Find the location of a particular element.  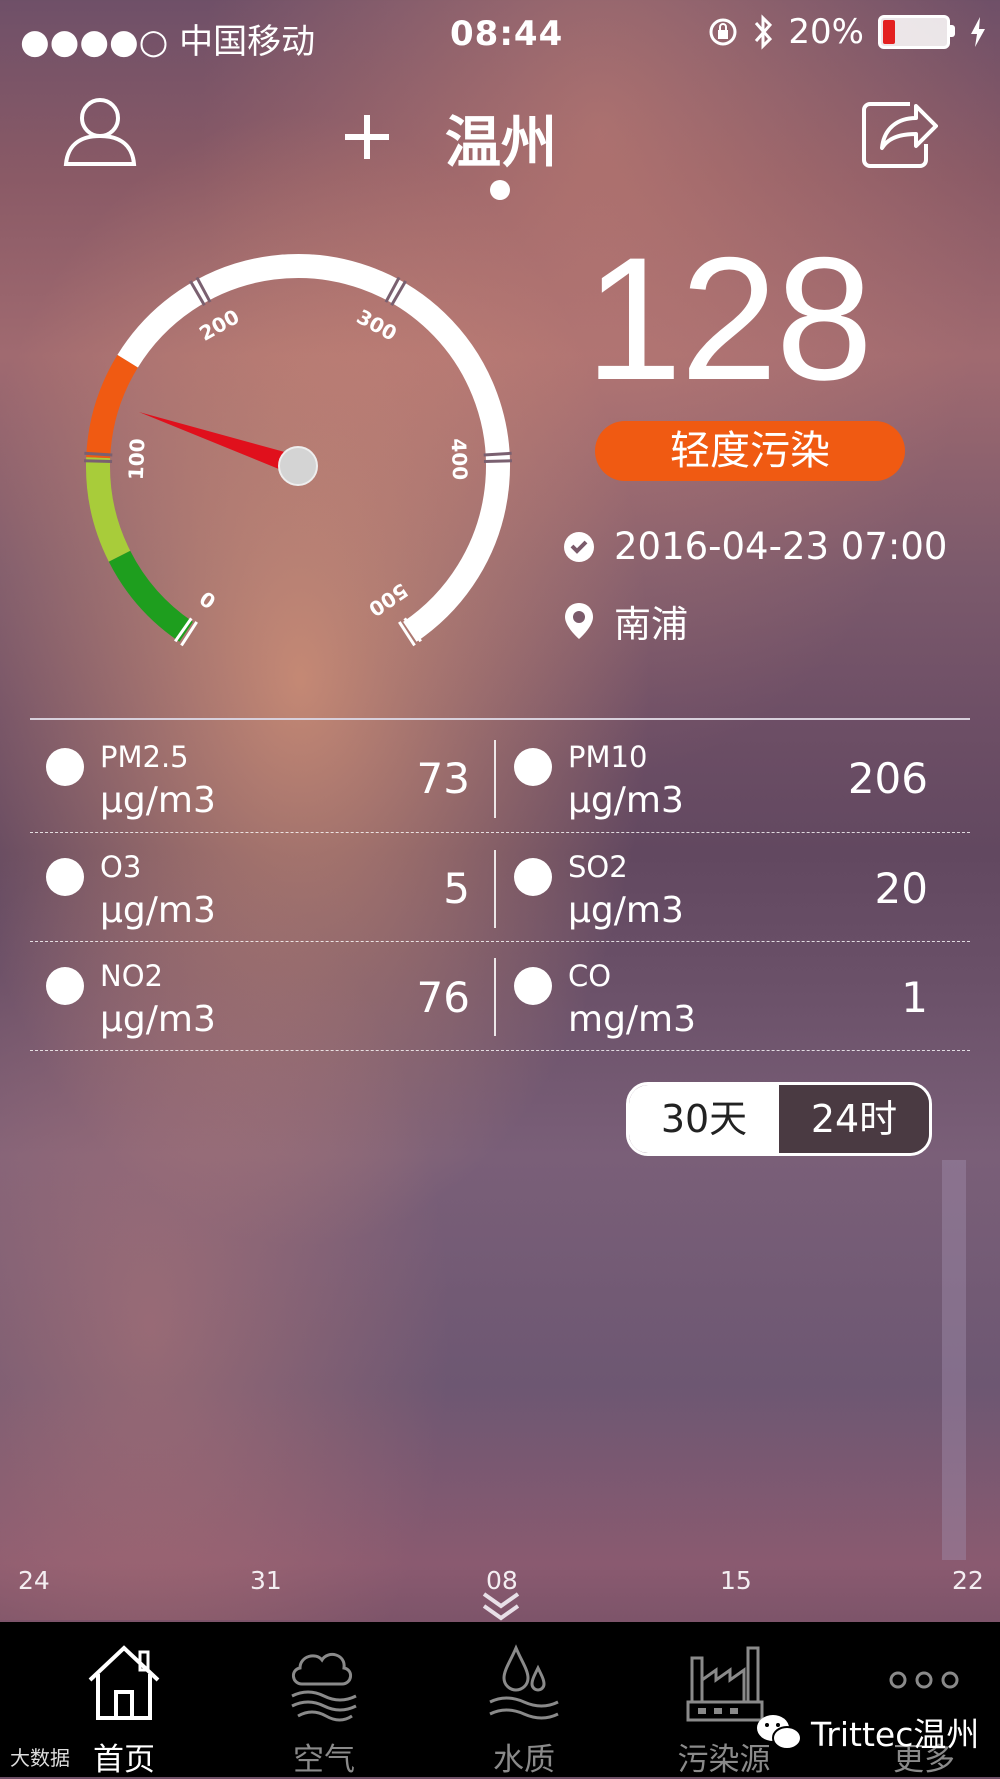

rotation-lock-icon is located at coordinates (723, 32).